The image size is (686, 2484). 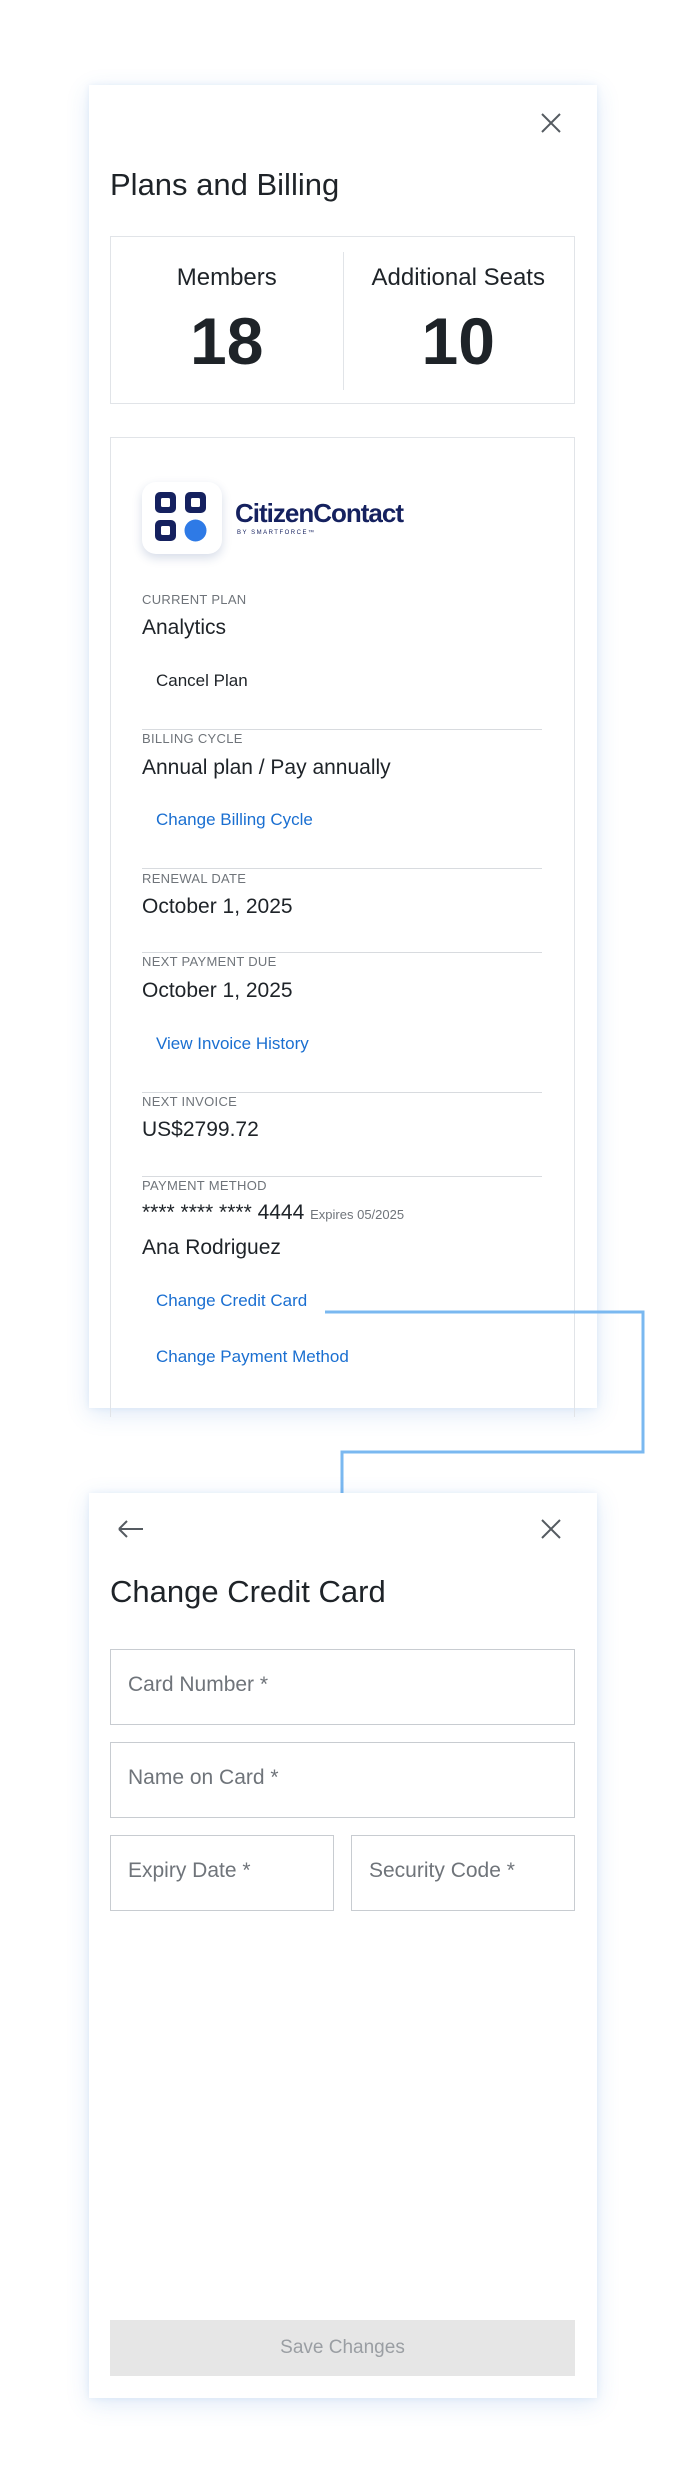 I want to click on save-changes-button: Save Changes, so click(x=342, y=2348).